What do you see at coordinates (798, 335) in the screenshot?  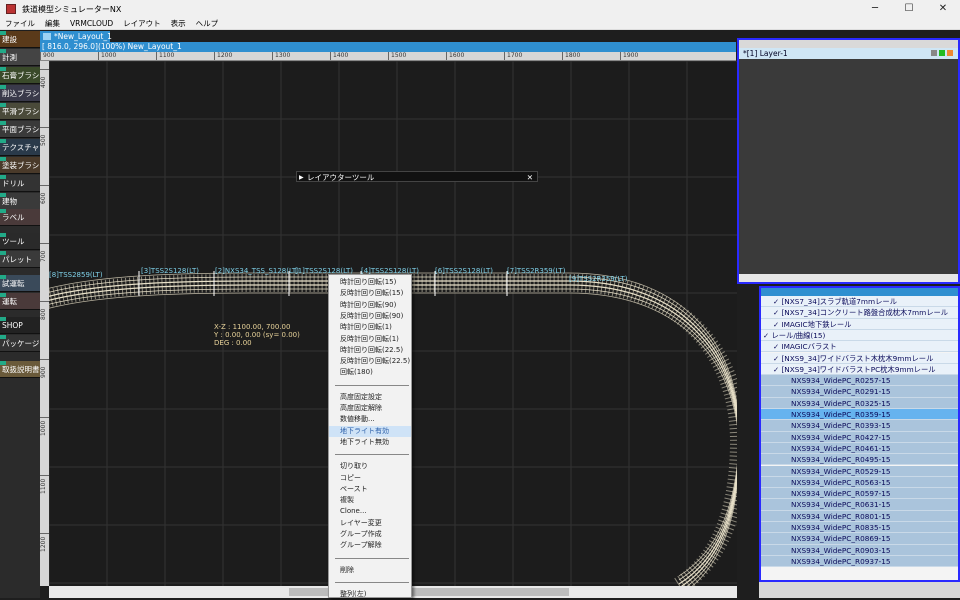 I see `tree-category-label: レール/曲線(15)` at bounding box center [798, 335].